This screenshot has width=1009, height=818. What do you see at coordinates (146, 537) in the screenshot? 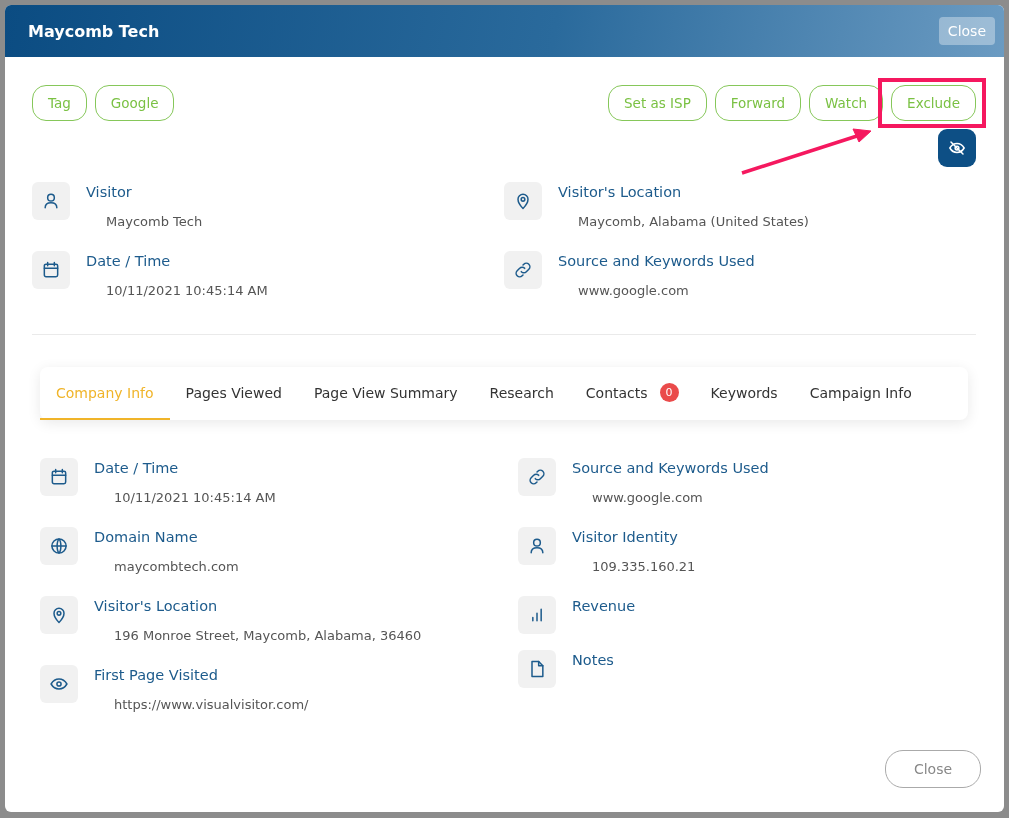
I see `field-label: Domain Name` at bounding box center [146, 537].